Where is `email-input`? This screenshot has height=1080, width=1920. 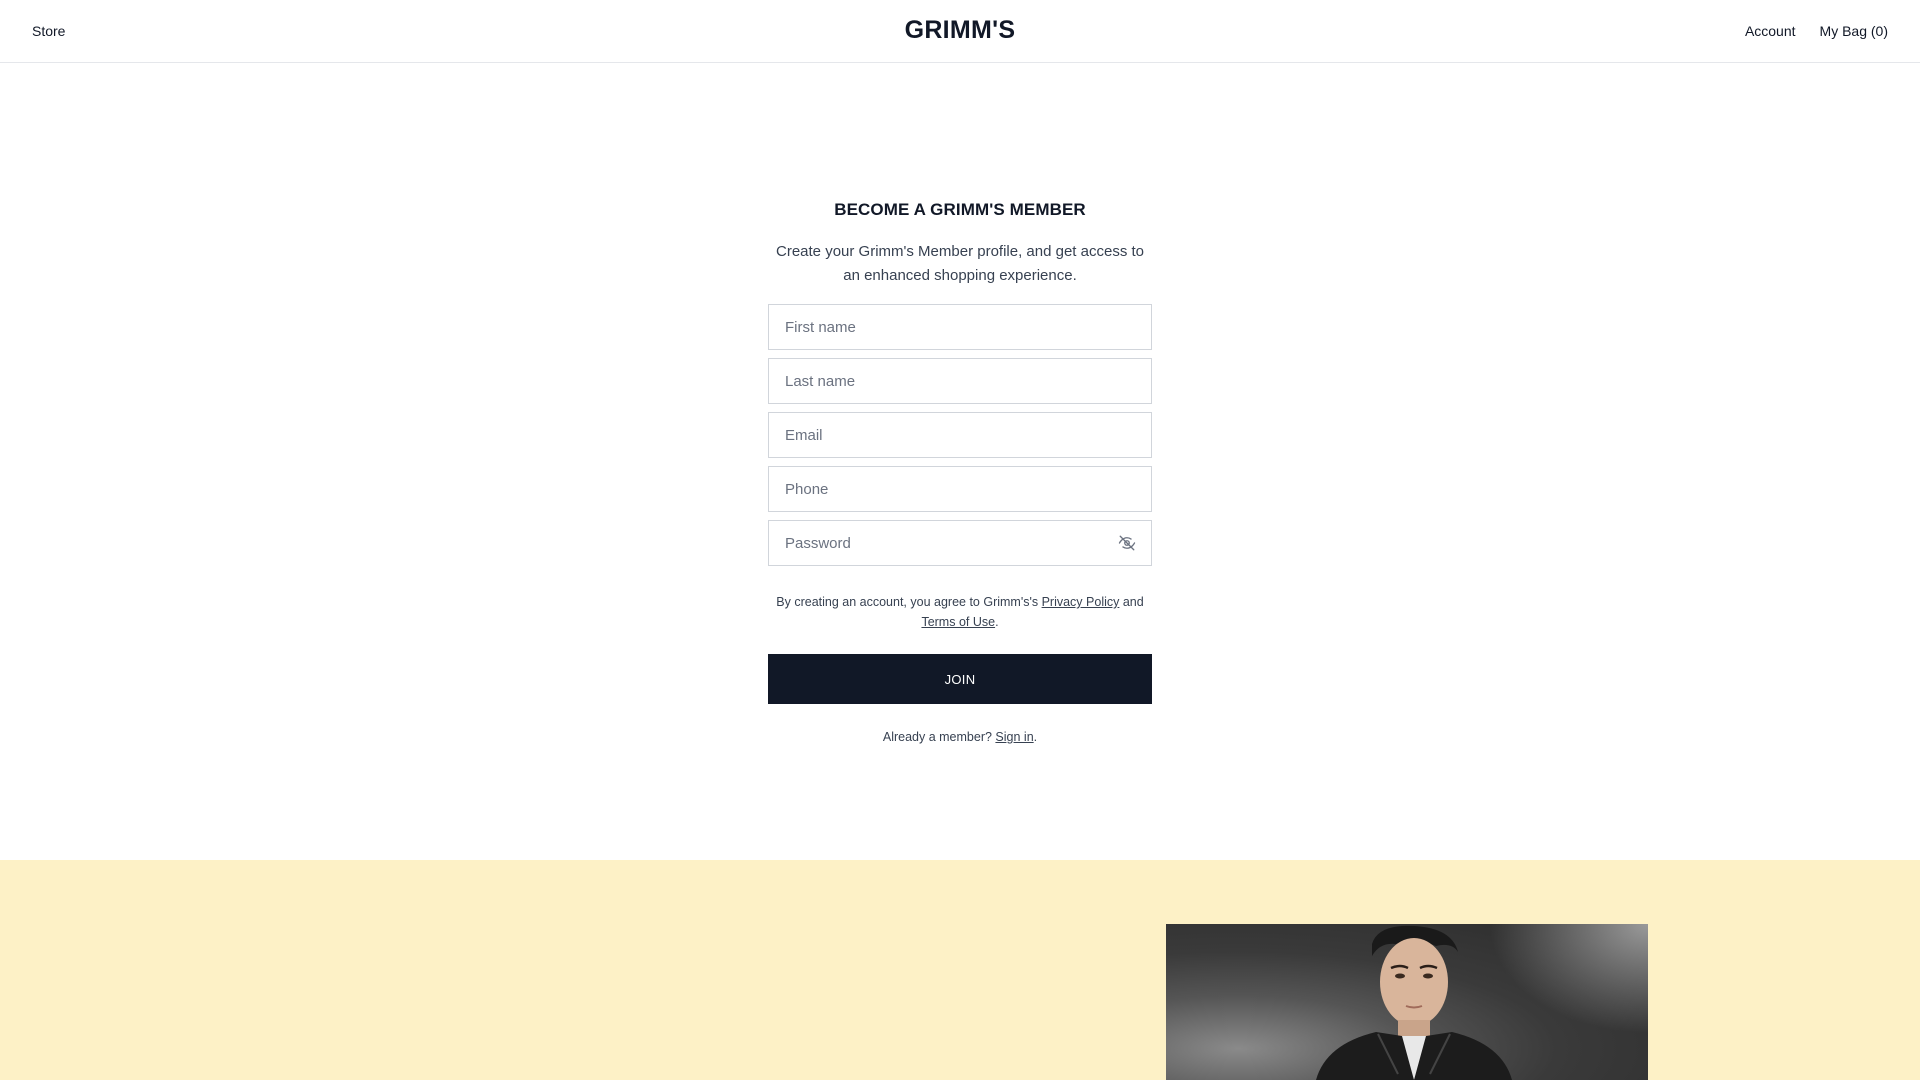 email-input is located at coordinates (960, 435).